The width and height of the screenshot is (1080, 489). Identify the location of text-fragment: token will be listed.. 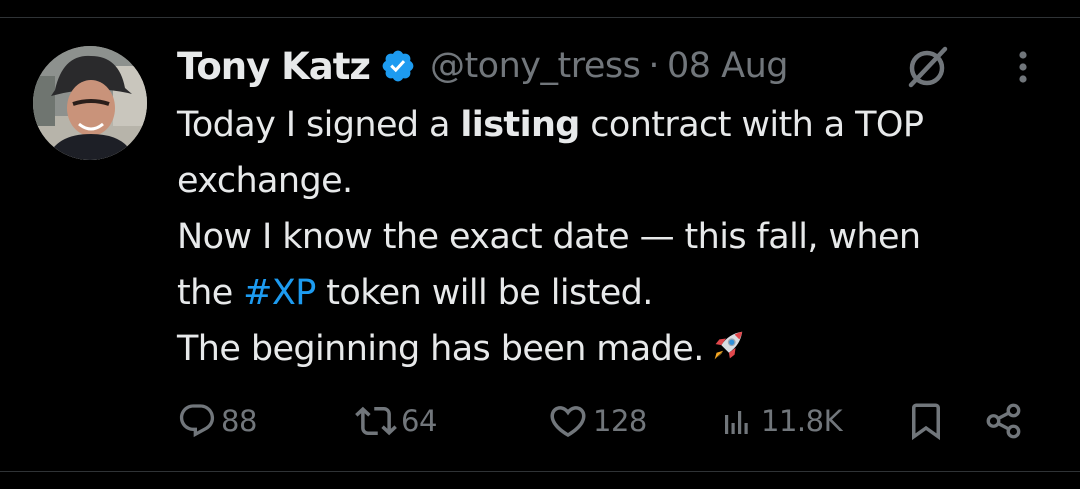
(484, 293).